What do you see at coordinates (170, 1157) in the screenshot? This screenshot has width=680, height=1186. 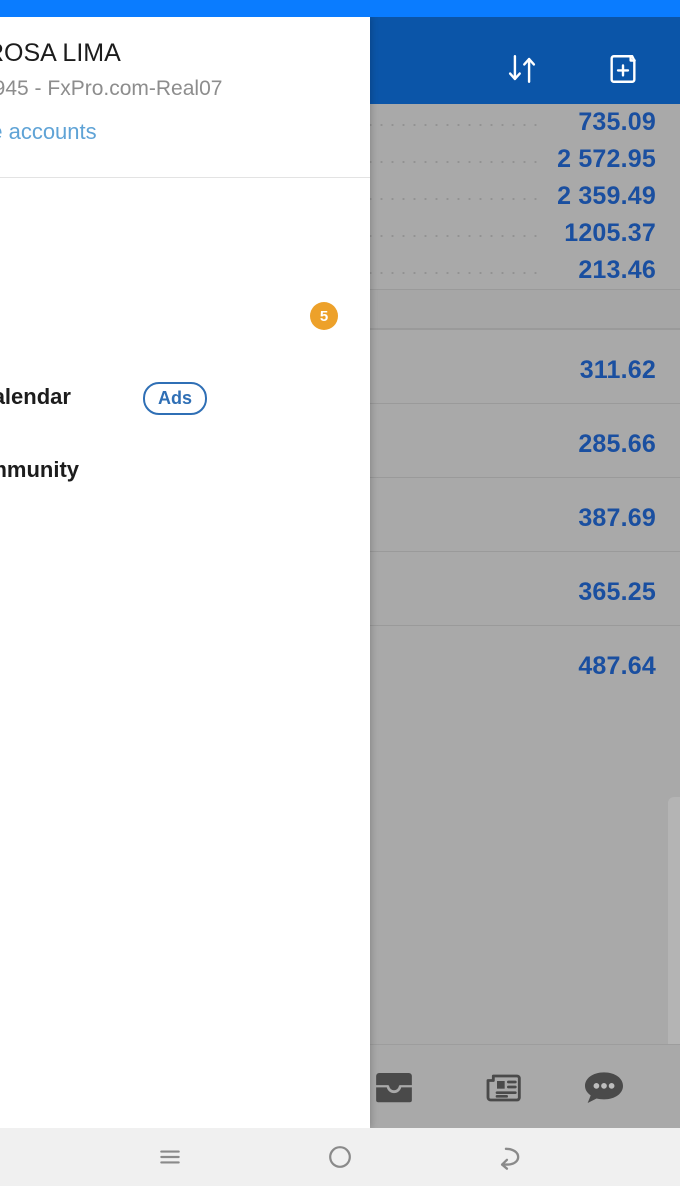 I see `recents-icon` at bounding box center [170, 1157].